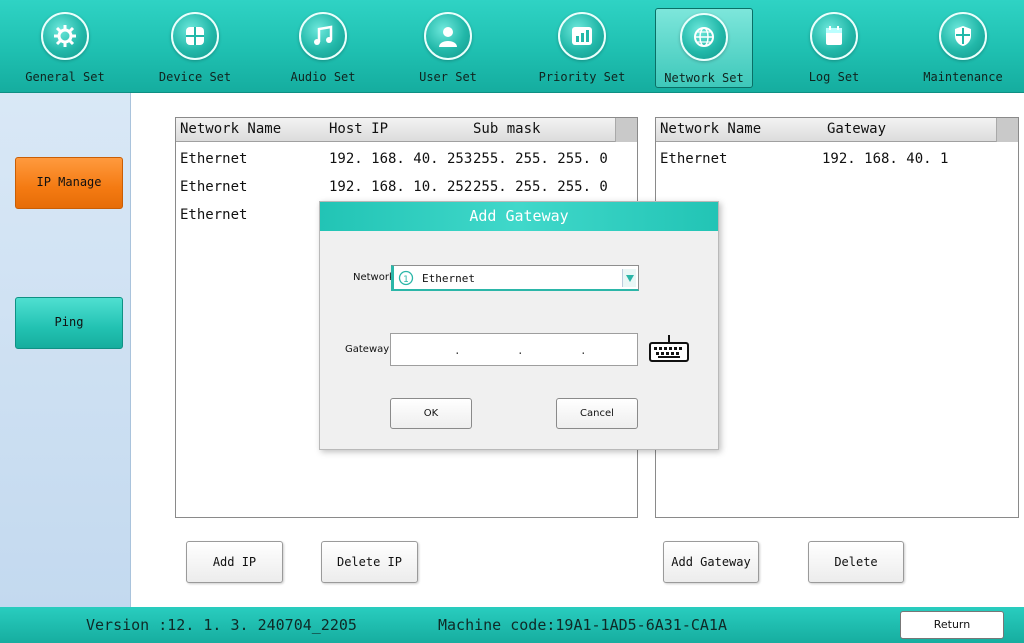  What do you see at coordinates (507, 129) in the screenshot?
I see `column-header: Sub mask` at bounding box center [507, 129].